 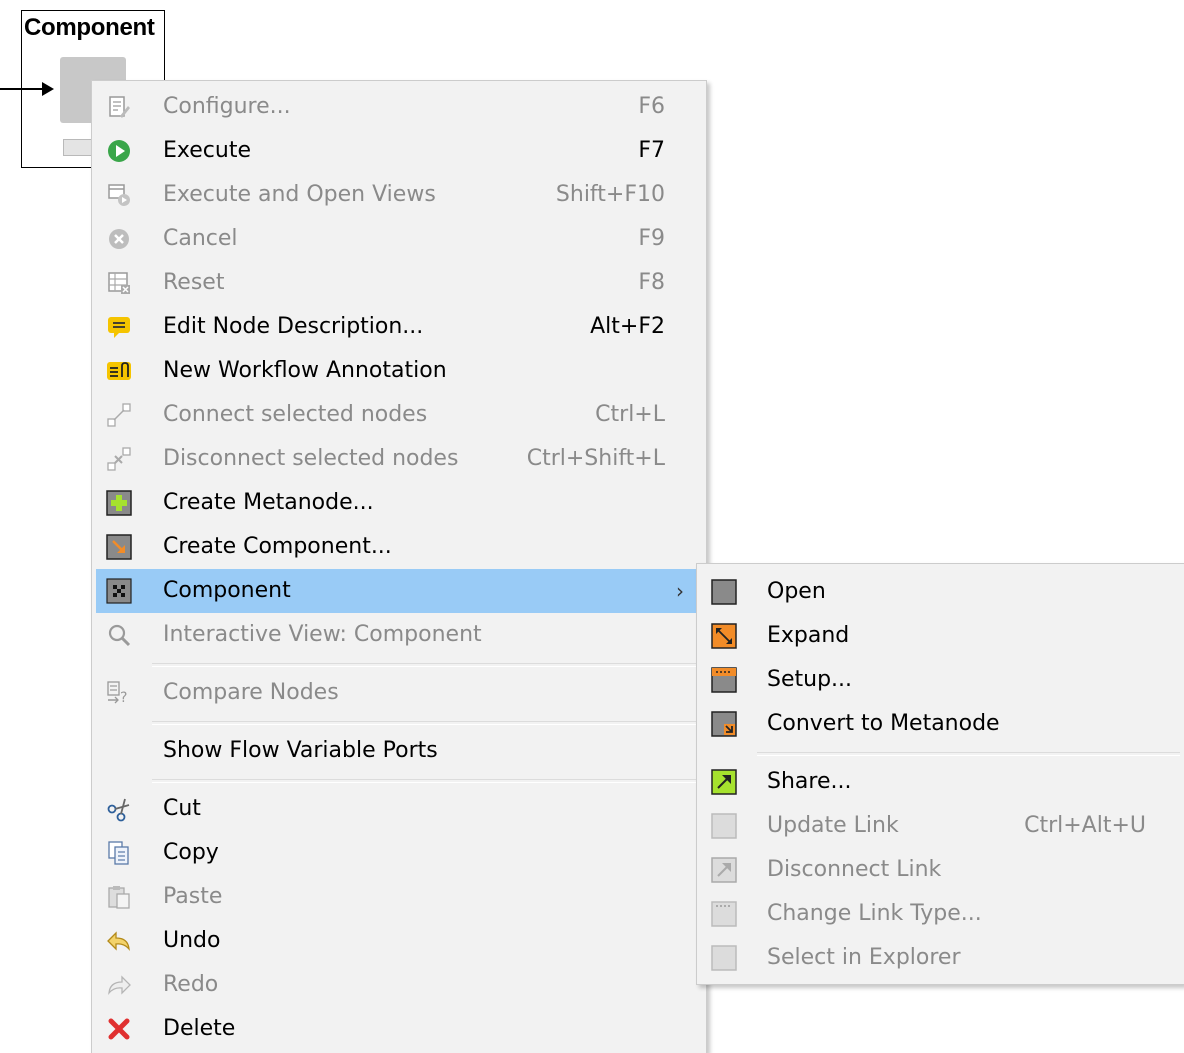 I want to click on disconnect-link-icon, so click(x=724, y=870).